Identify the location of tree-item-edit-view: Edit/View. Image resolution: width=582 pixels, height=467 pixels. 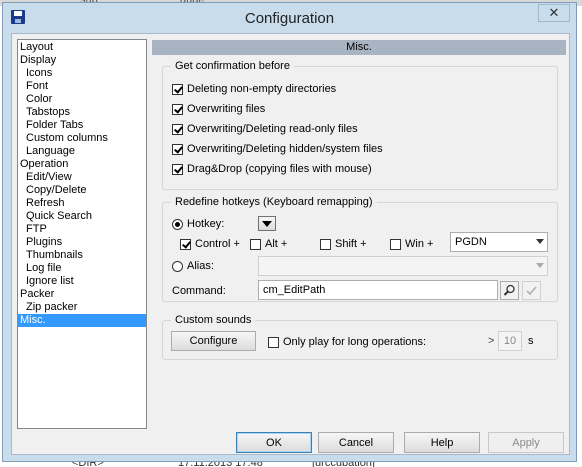
(82, 177).